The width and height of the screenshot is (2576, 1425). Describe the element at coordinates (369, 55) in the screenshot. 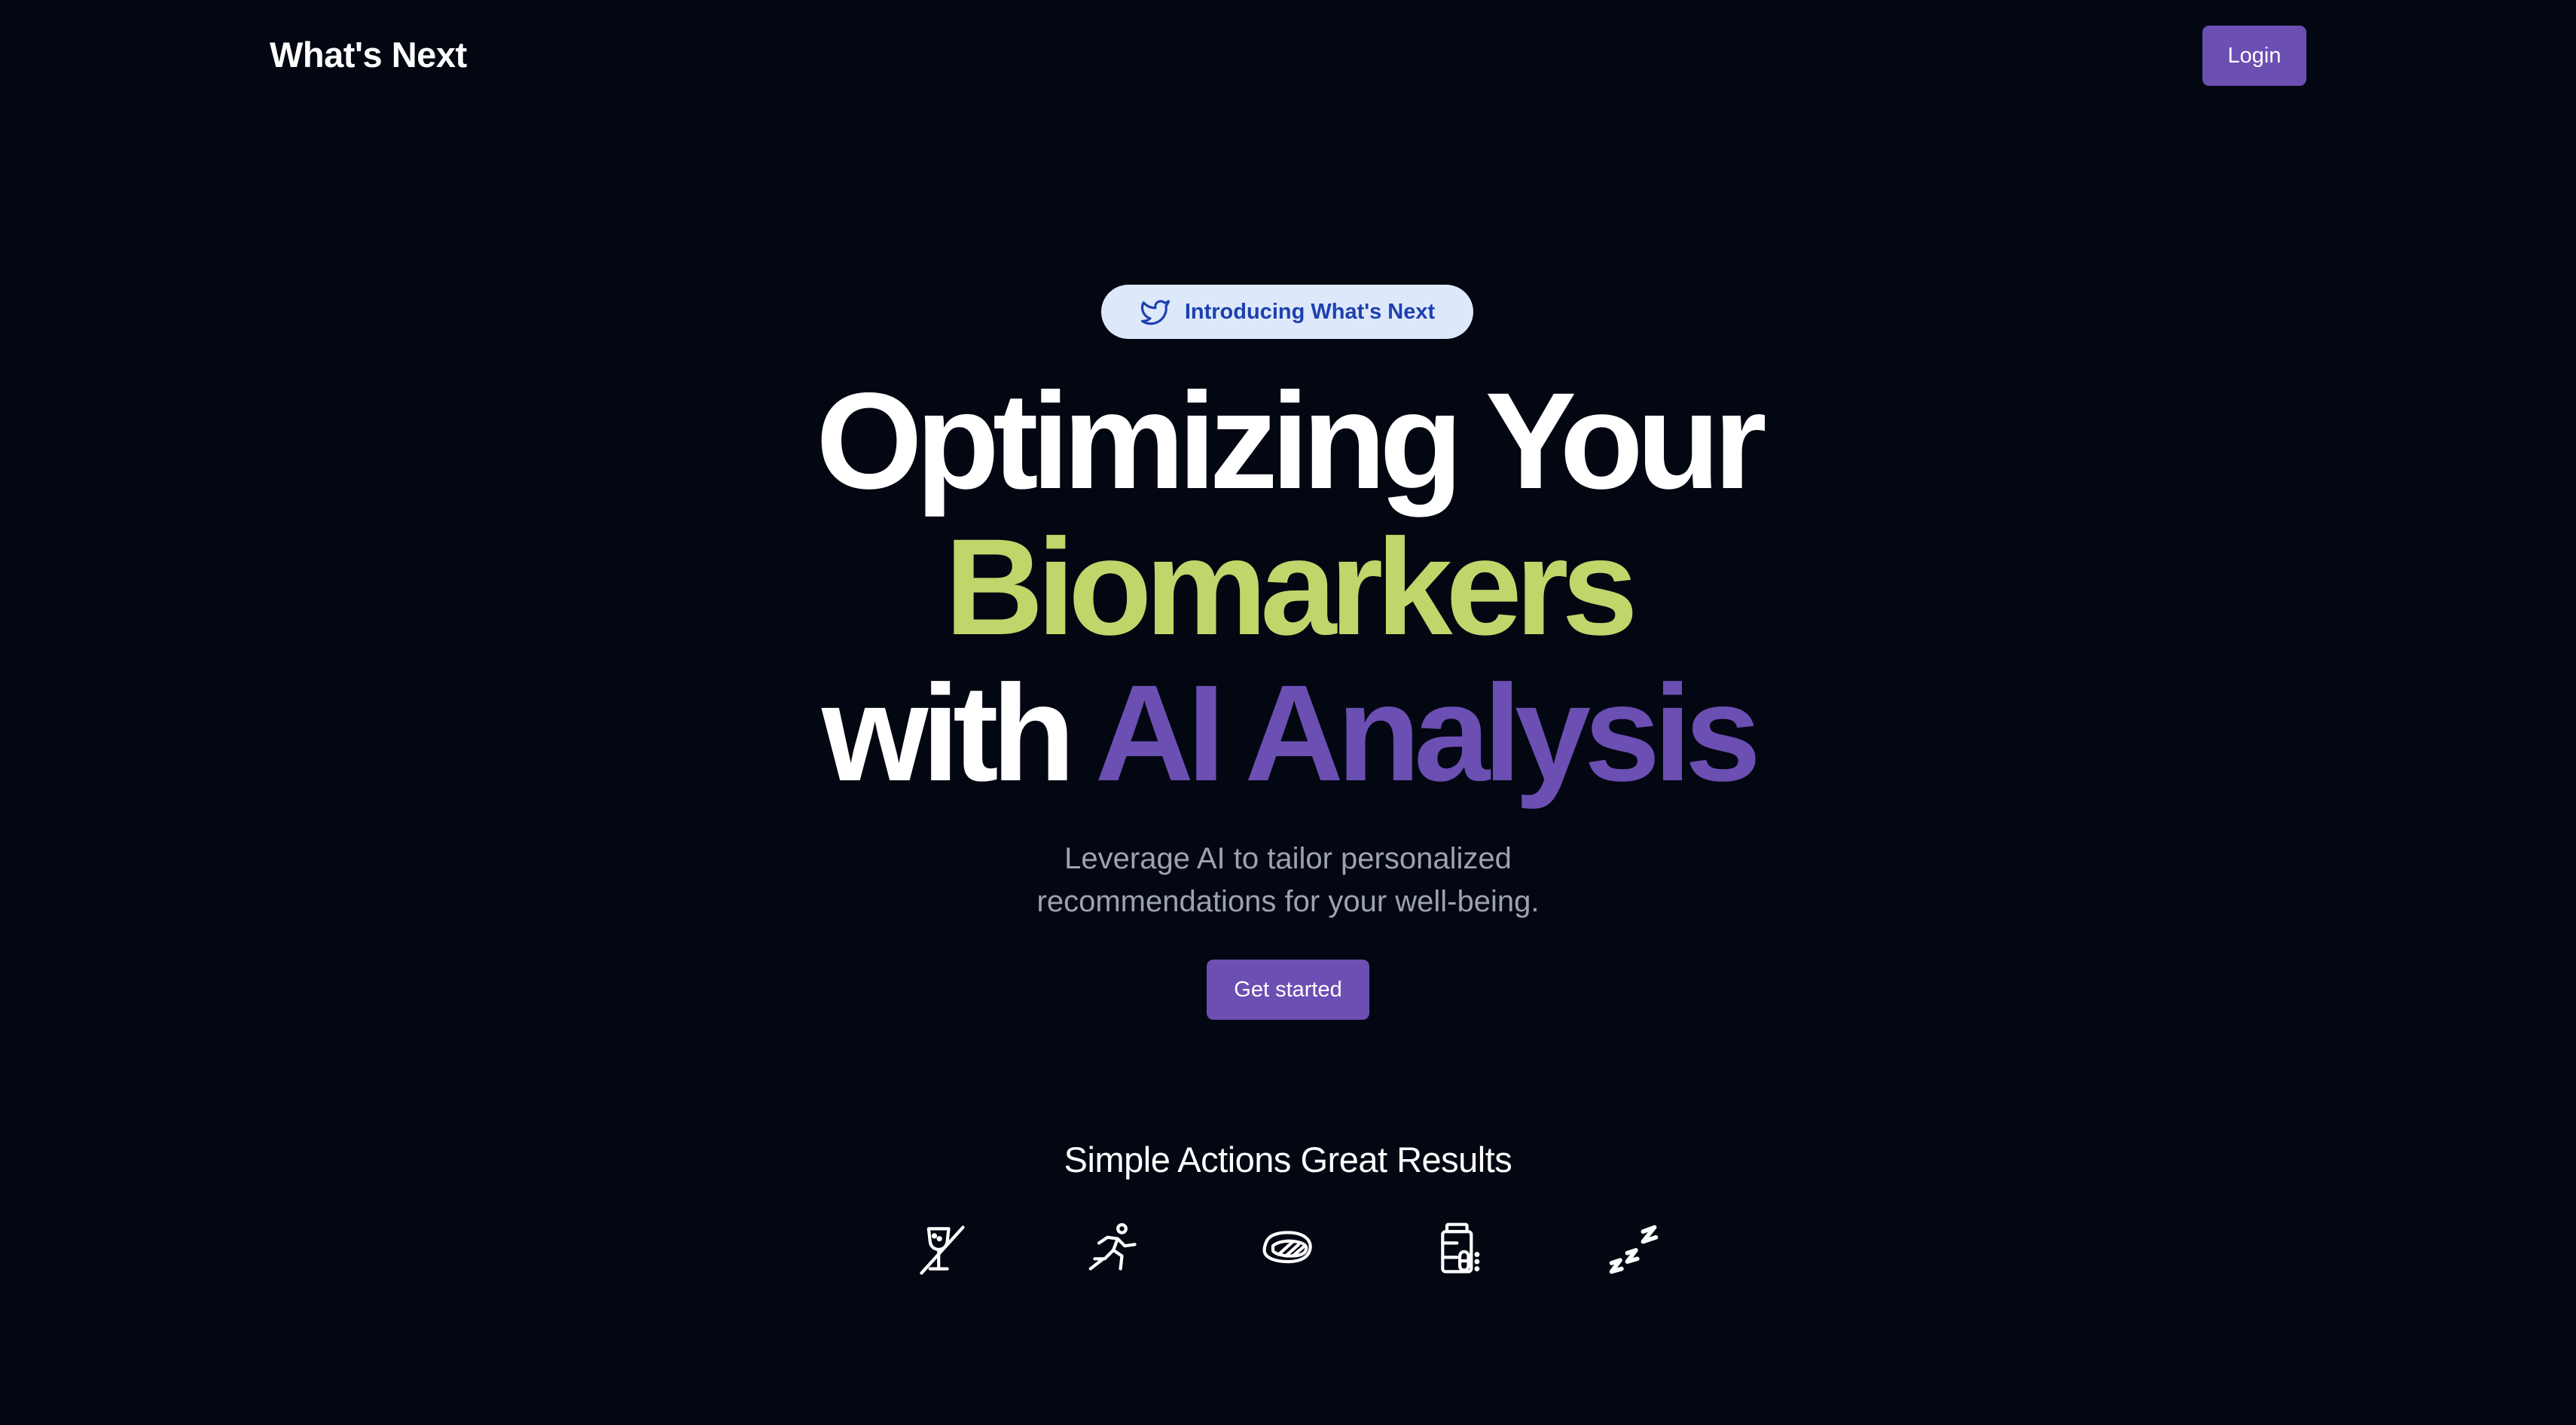

I see `brand-logo: What's Next` at that location.